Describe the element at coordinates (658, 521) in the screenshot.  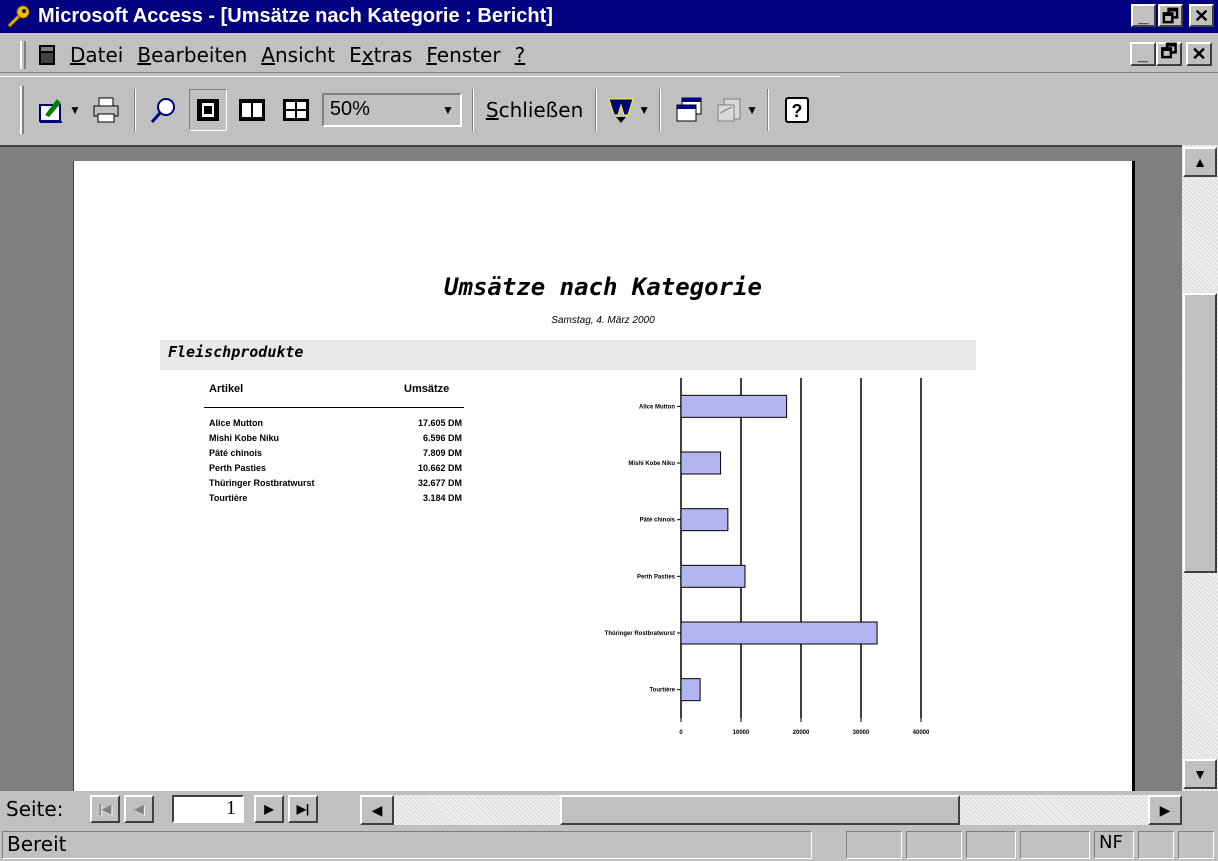
I see `category-label: Pâté chinois` at that location.